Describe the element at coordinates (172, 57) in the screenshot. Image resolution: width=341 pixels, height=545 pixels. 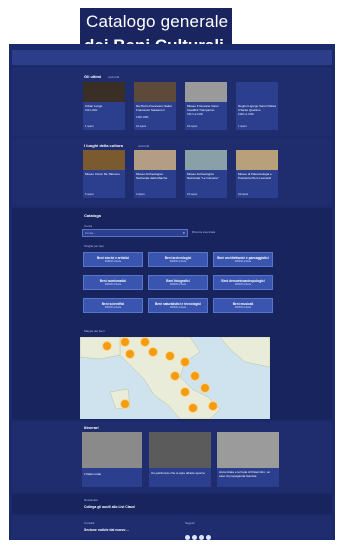
I see `top-bar` at that location.